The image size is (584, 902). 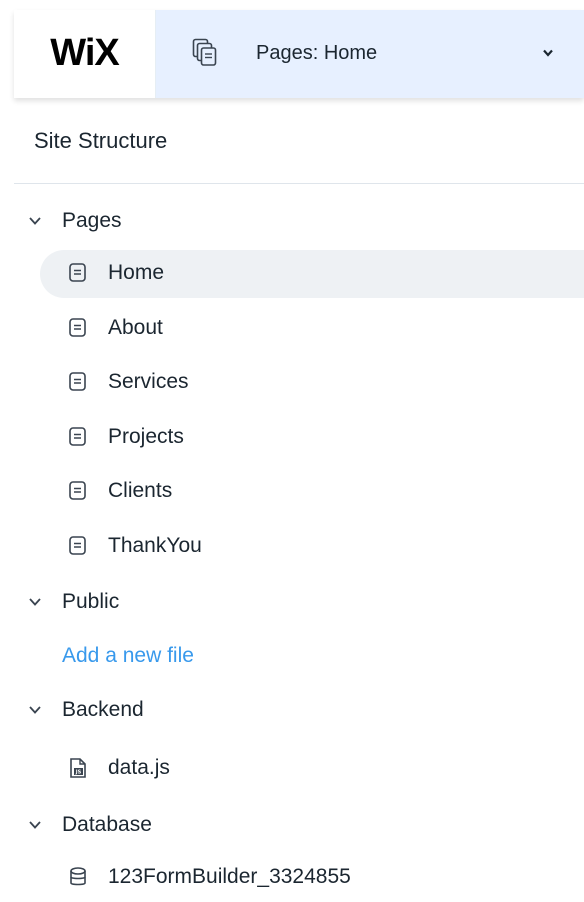 I want to click on page-item-about: About, so click(x=312, y=329).